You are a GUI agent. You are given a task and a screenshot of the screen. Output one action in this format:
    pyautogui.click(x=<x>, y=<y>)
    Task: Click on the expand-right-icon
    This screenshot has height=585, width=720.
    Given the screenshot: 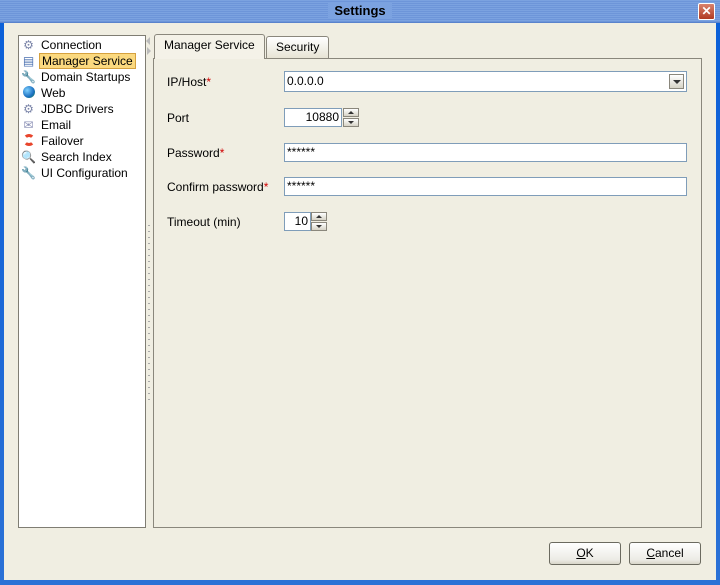 What is the action you would take?
    pyautogui.click(x=149, y=51)
    